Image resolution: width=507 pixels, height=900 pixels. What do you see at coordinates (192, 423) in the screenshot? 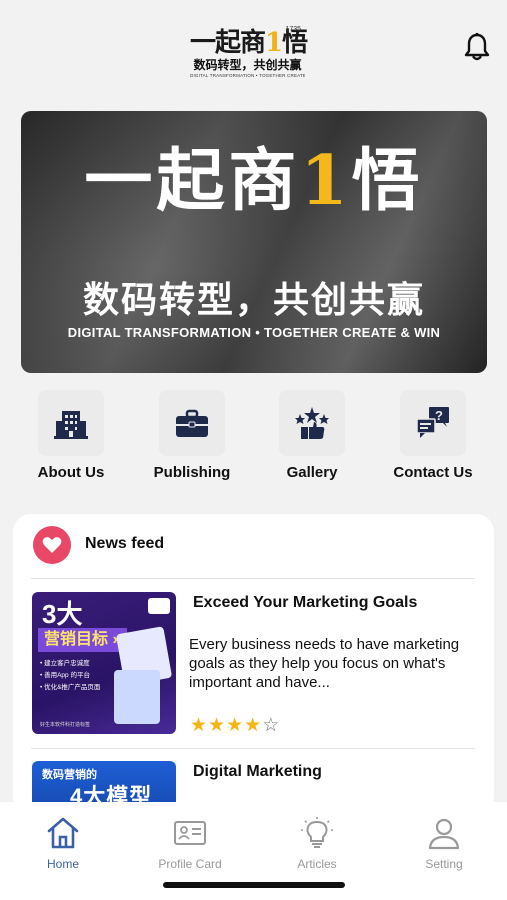
I see `briefcase-icon` at bounding box center [192, 423].